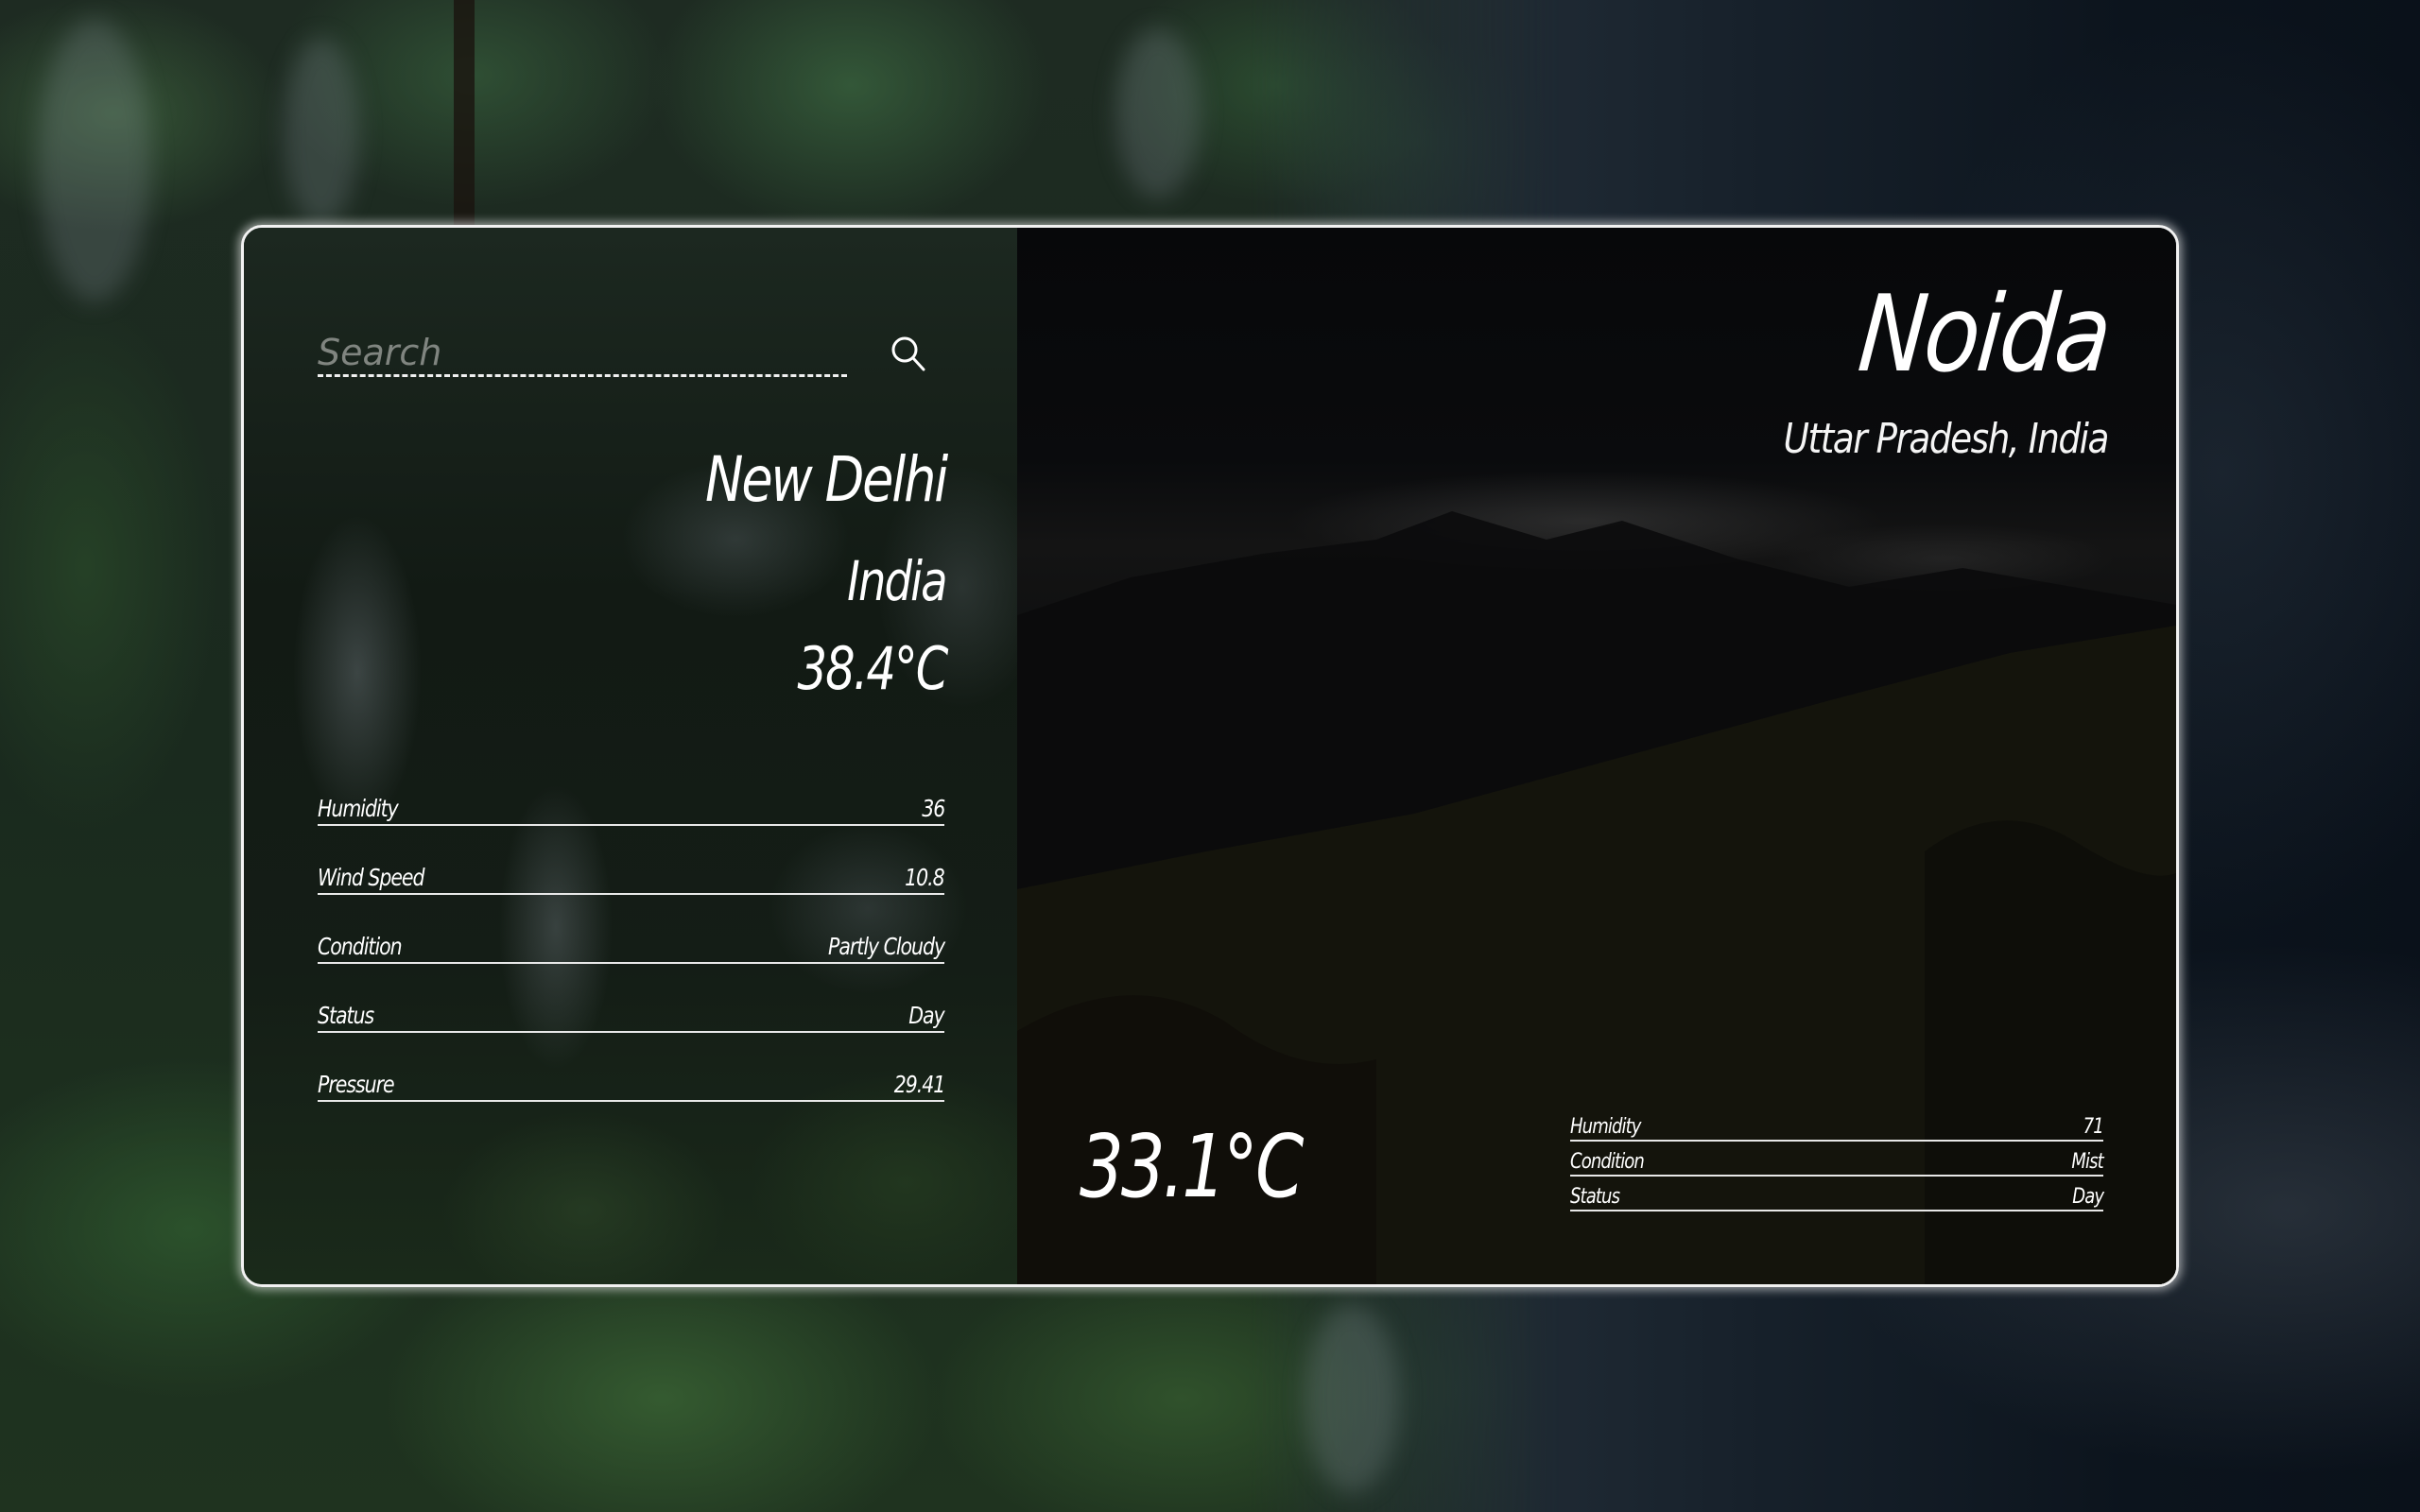 The width and height of the screenshot is (2420, 1512). Describe the element at coordinates (632, 1084) in the screenshot. I see `stat-row-pressure: Pressure 29.41` at that location.